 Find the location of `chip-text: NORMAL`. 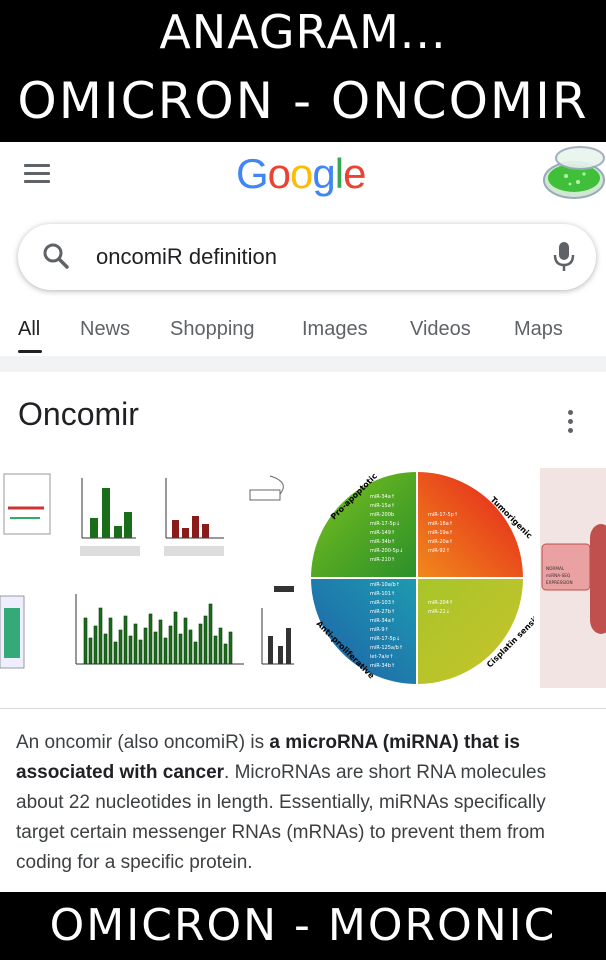

chip-text: NORMAL is located at coordinates (555, 568).